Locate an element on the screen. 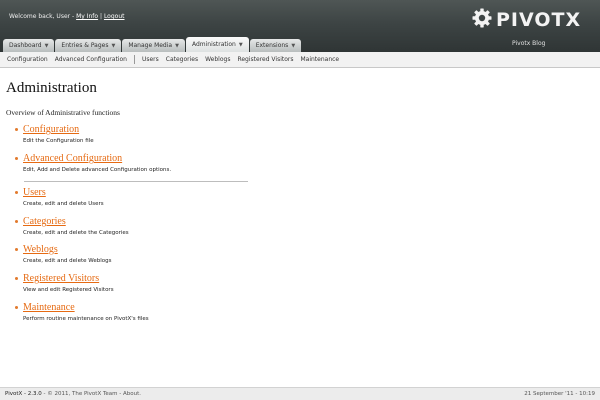 The width and height of the screenshot is (600, 400). categories-link: Categories is located at coordinates (44, 221).